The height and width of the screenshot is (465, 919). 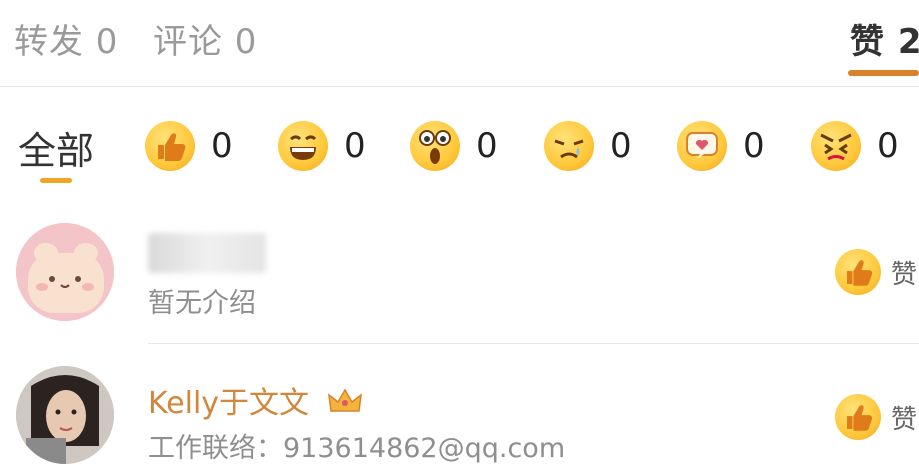 What do you see at coordinates (205, 38) in the screenshot?
I see `tab-comment: 评论 0` at bounding box center [205, 38].